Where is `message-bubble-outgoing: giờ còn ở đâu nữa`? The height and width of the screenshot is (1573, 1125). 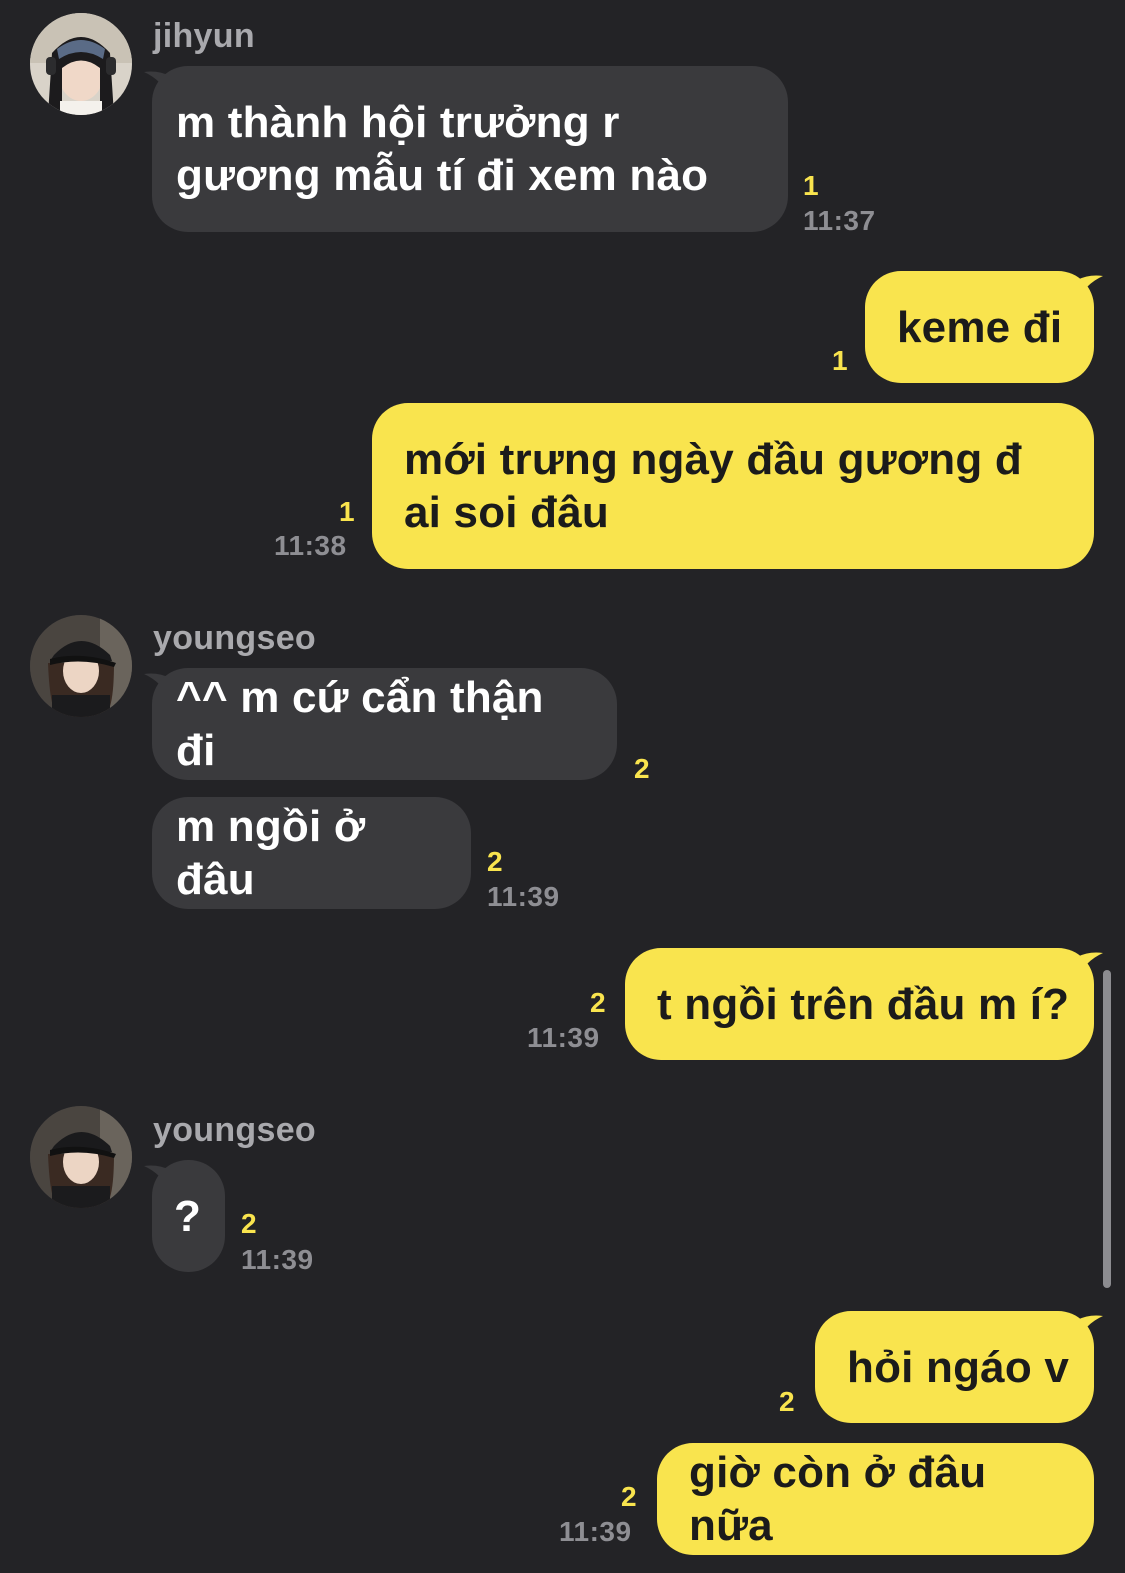 message-bubble-outgoing: giờ còn ở đâu nữa is located at coordinates (875, 1499).